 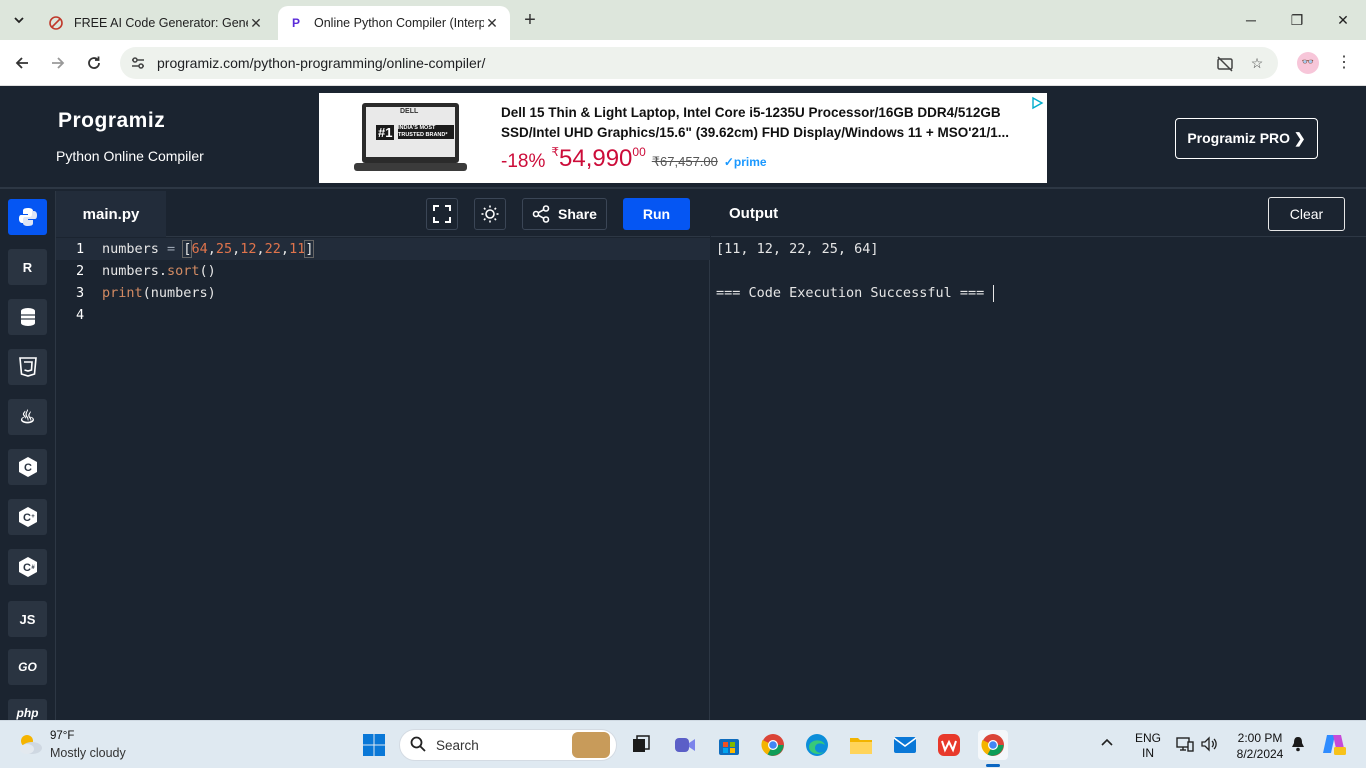 I want to click on file-explorer-icon, so click(x=861, y=745).